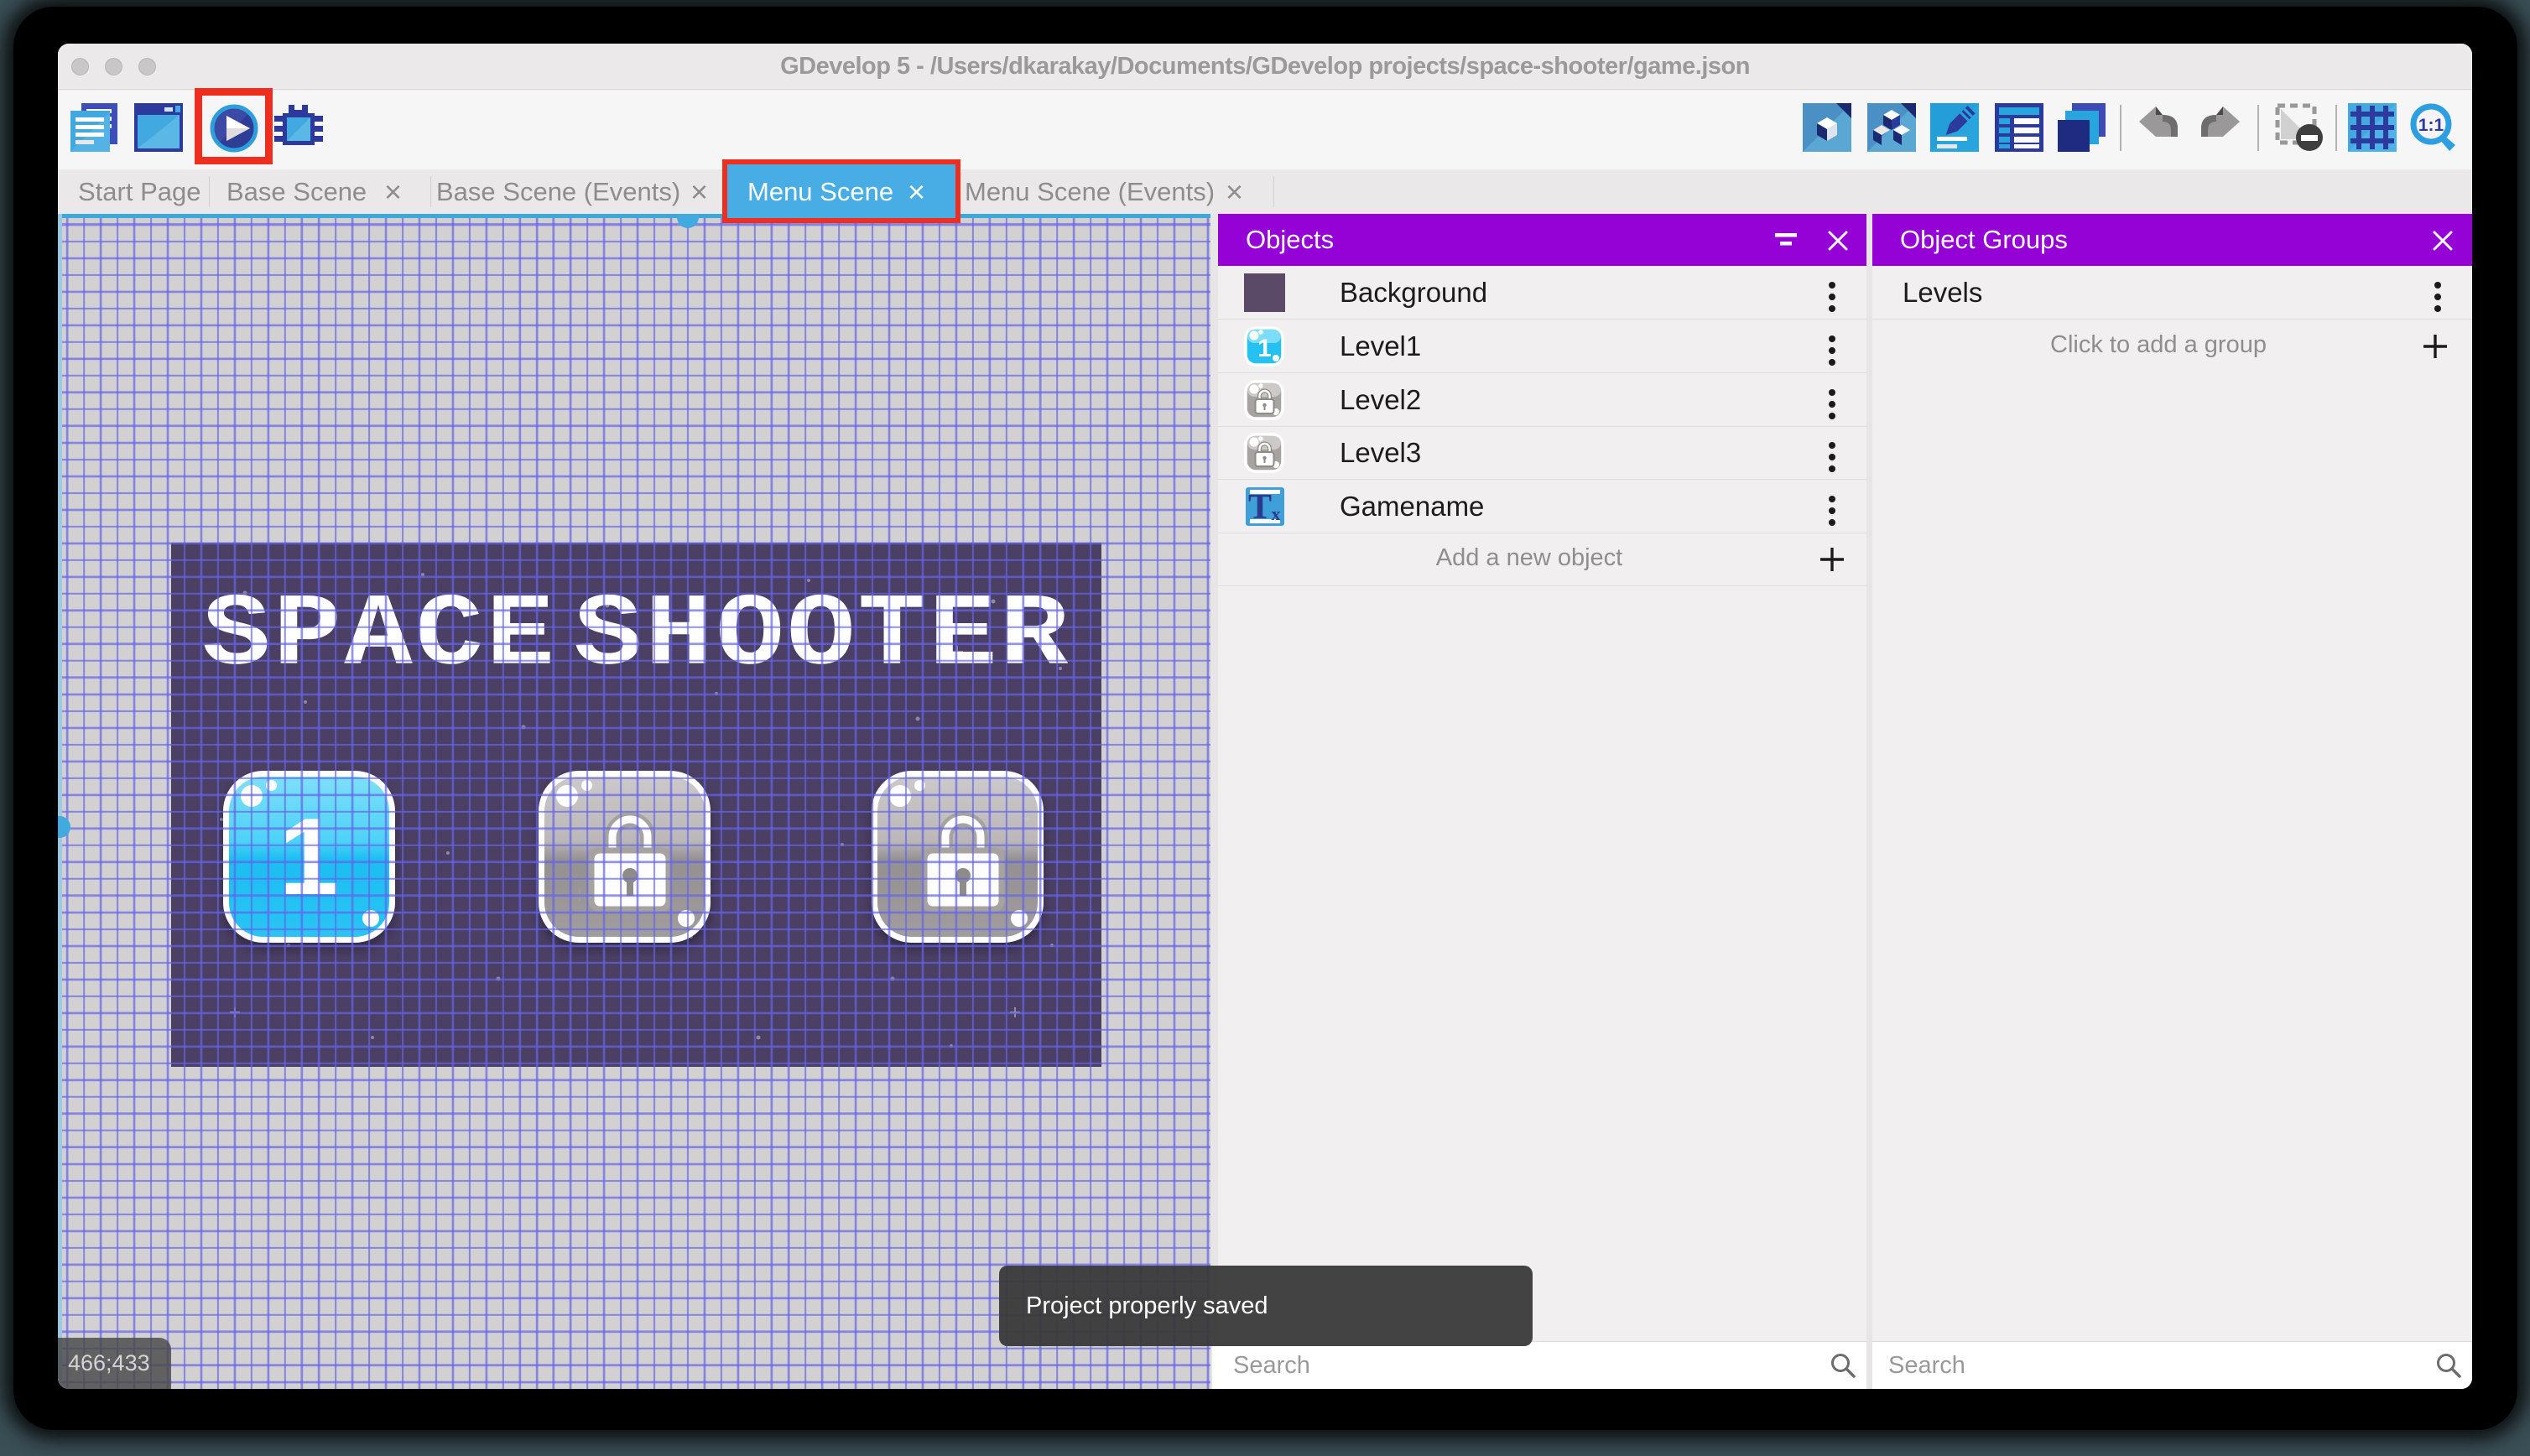 Image resolution: width=2530 pixels, height=1456 pixels. What do you see at coordinates (1260, 507) in the screenshot?
I see `svg-text: T` at bounding box center [1260, 507].